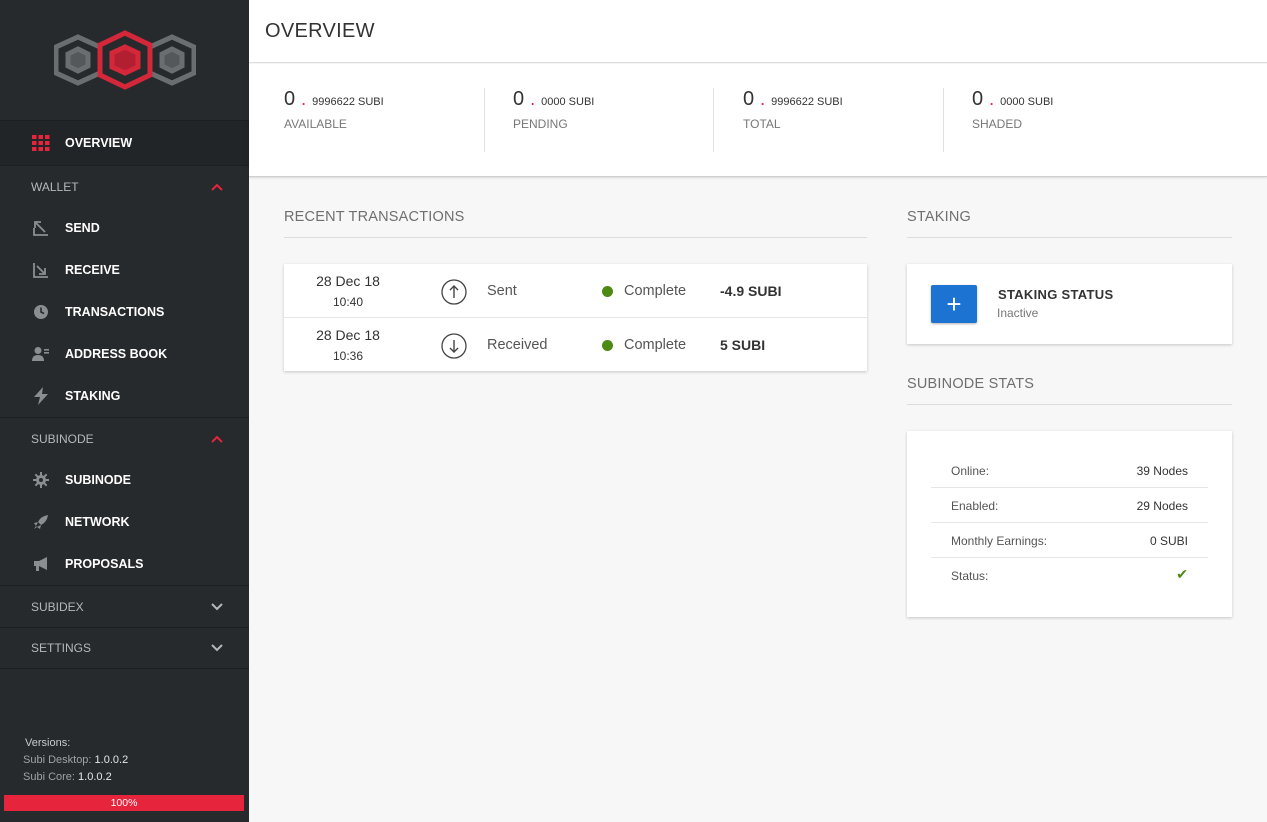 The image size is (1267, 822). What do you see at coordinates (41, 143) in the screenshot?
I see `grid-icon` at bounding box center [41, 143].